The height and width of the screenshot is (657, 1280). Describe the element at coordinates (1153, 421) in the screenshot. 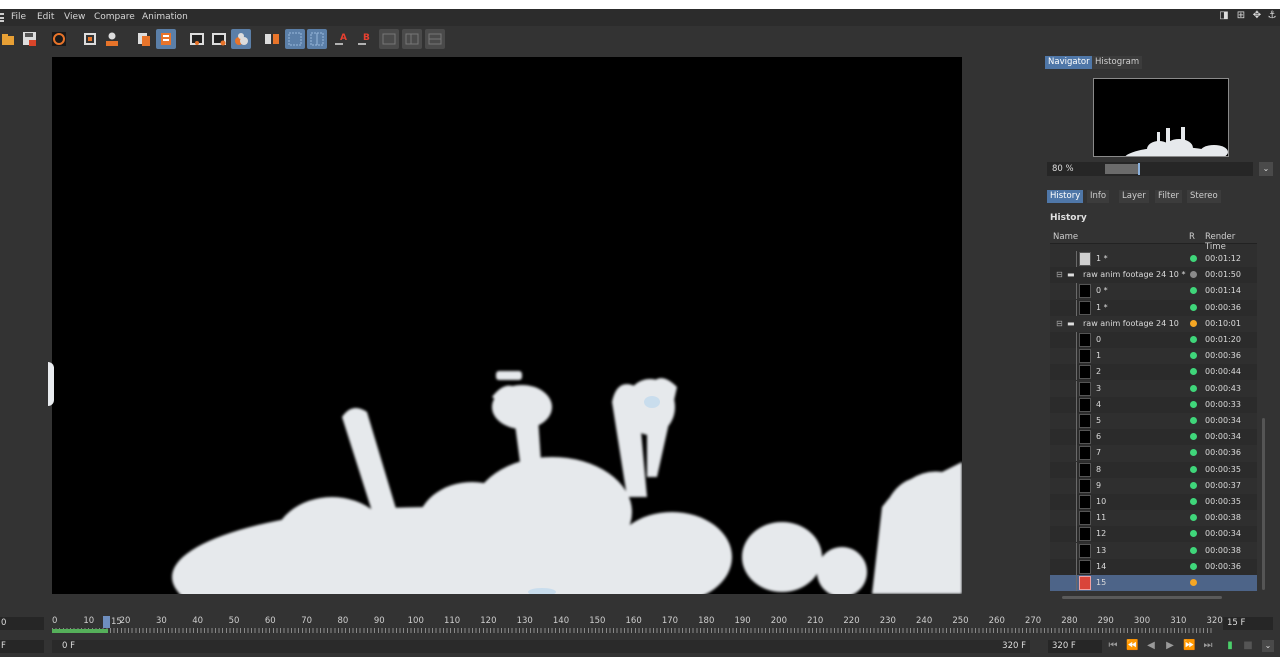

I see `history-row: 5 00:00:34` at that location.